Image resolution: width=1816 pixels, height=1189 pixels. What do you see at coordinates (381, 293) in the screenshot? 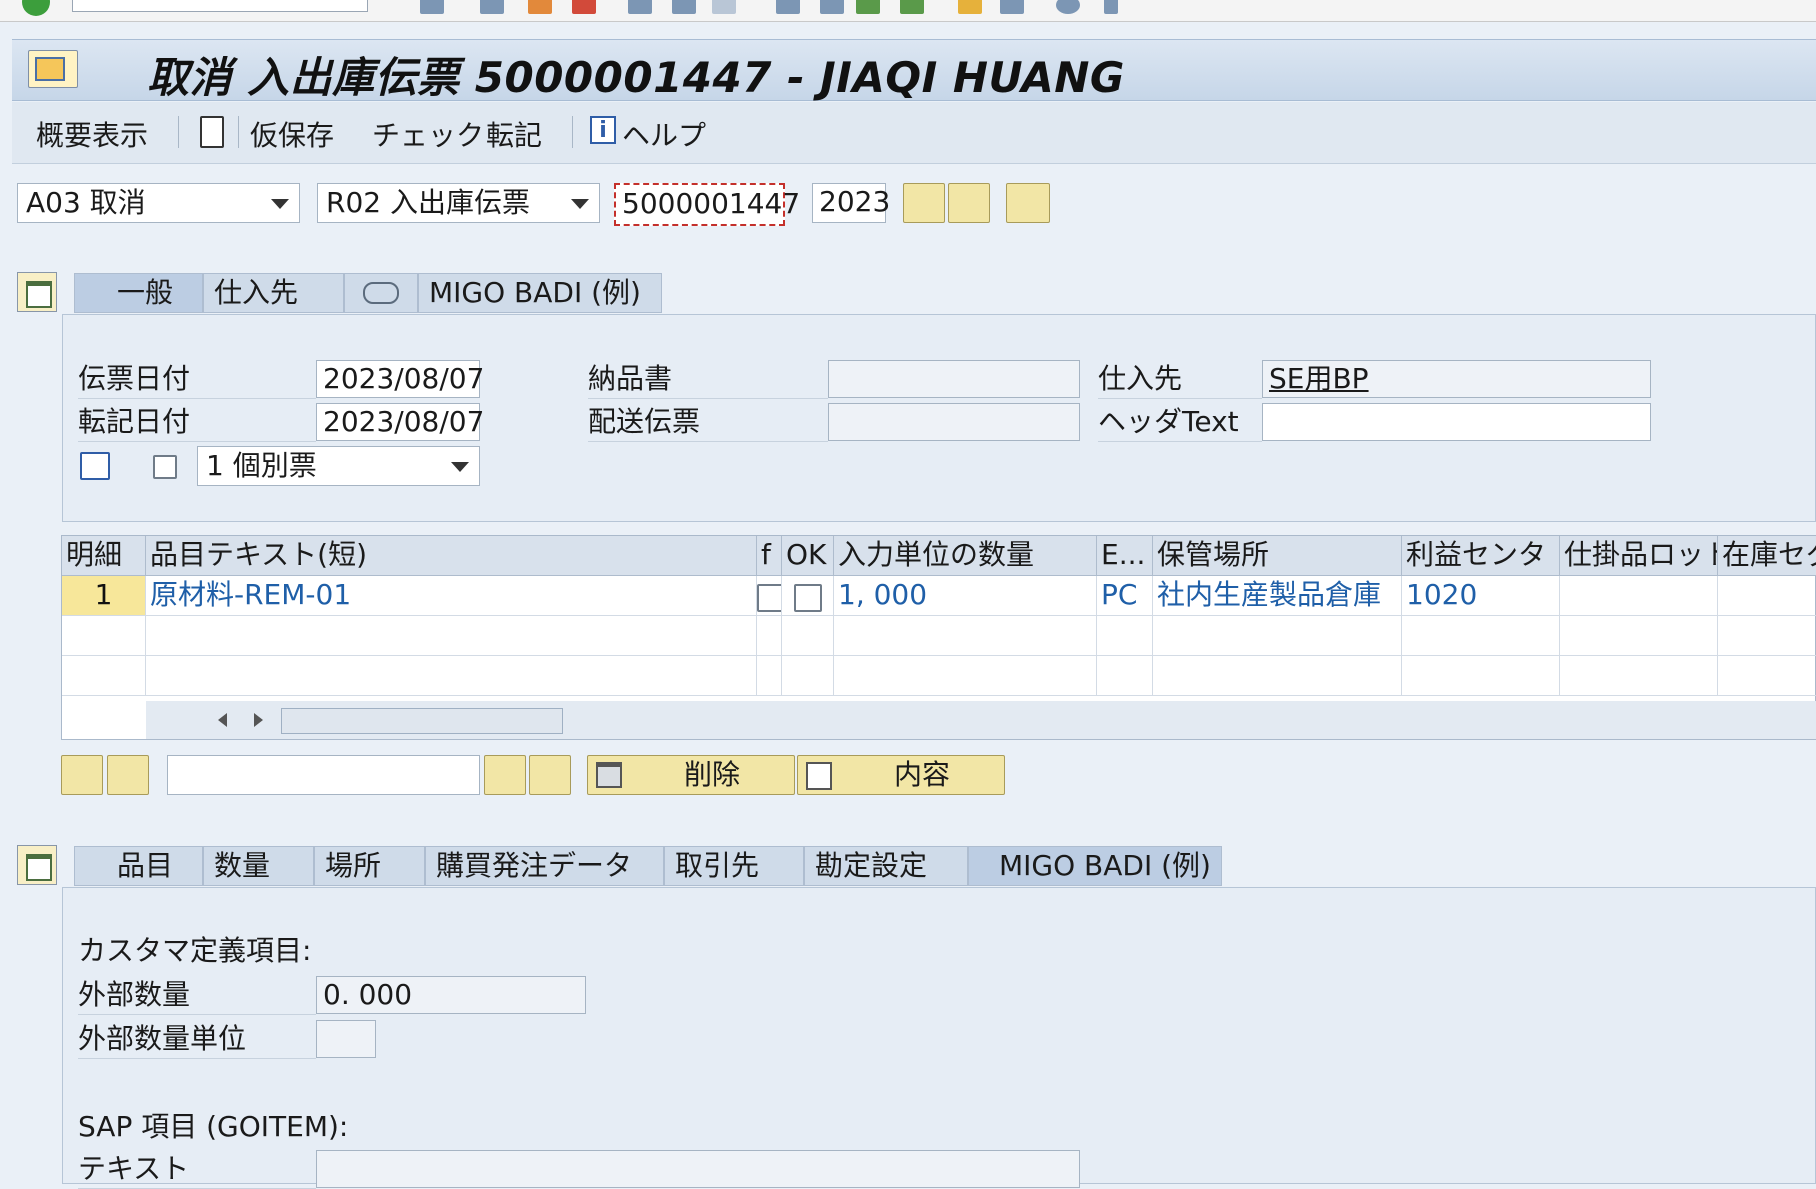
I see `tab-partners` at bounding box center [381, 293].